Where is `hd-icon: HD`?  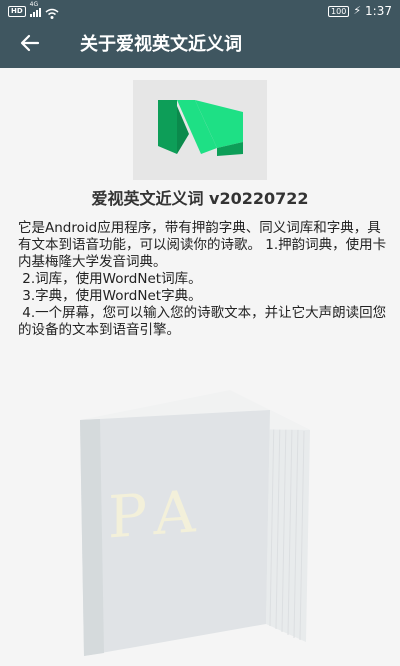
hd-icon: HD is located at coordinates (17, 11).